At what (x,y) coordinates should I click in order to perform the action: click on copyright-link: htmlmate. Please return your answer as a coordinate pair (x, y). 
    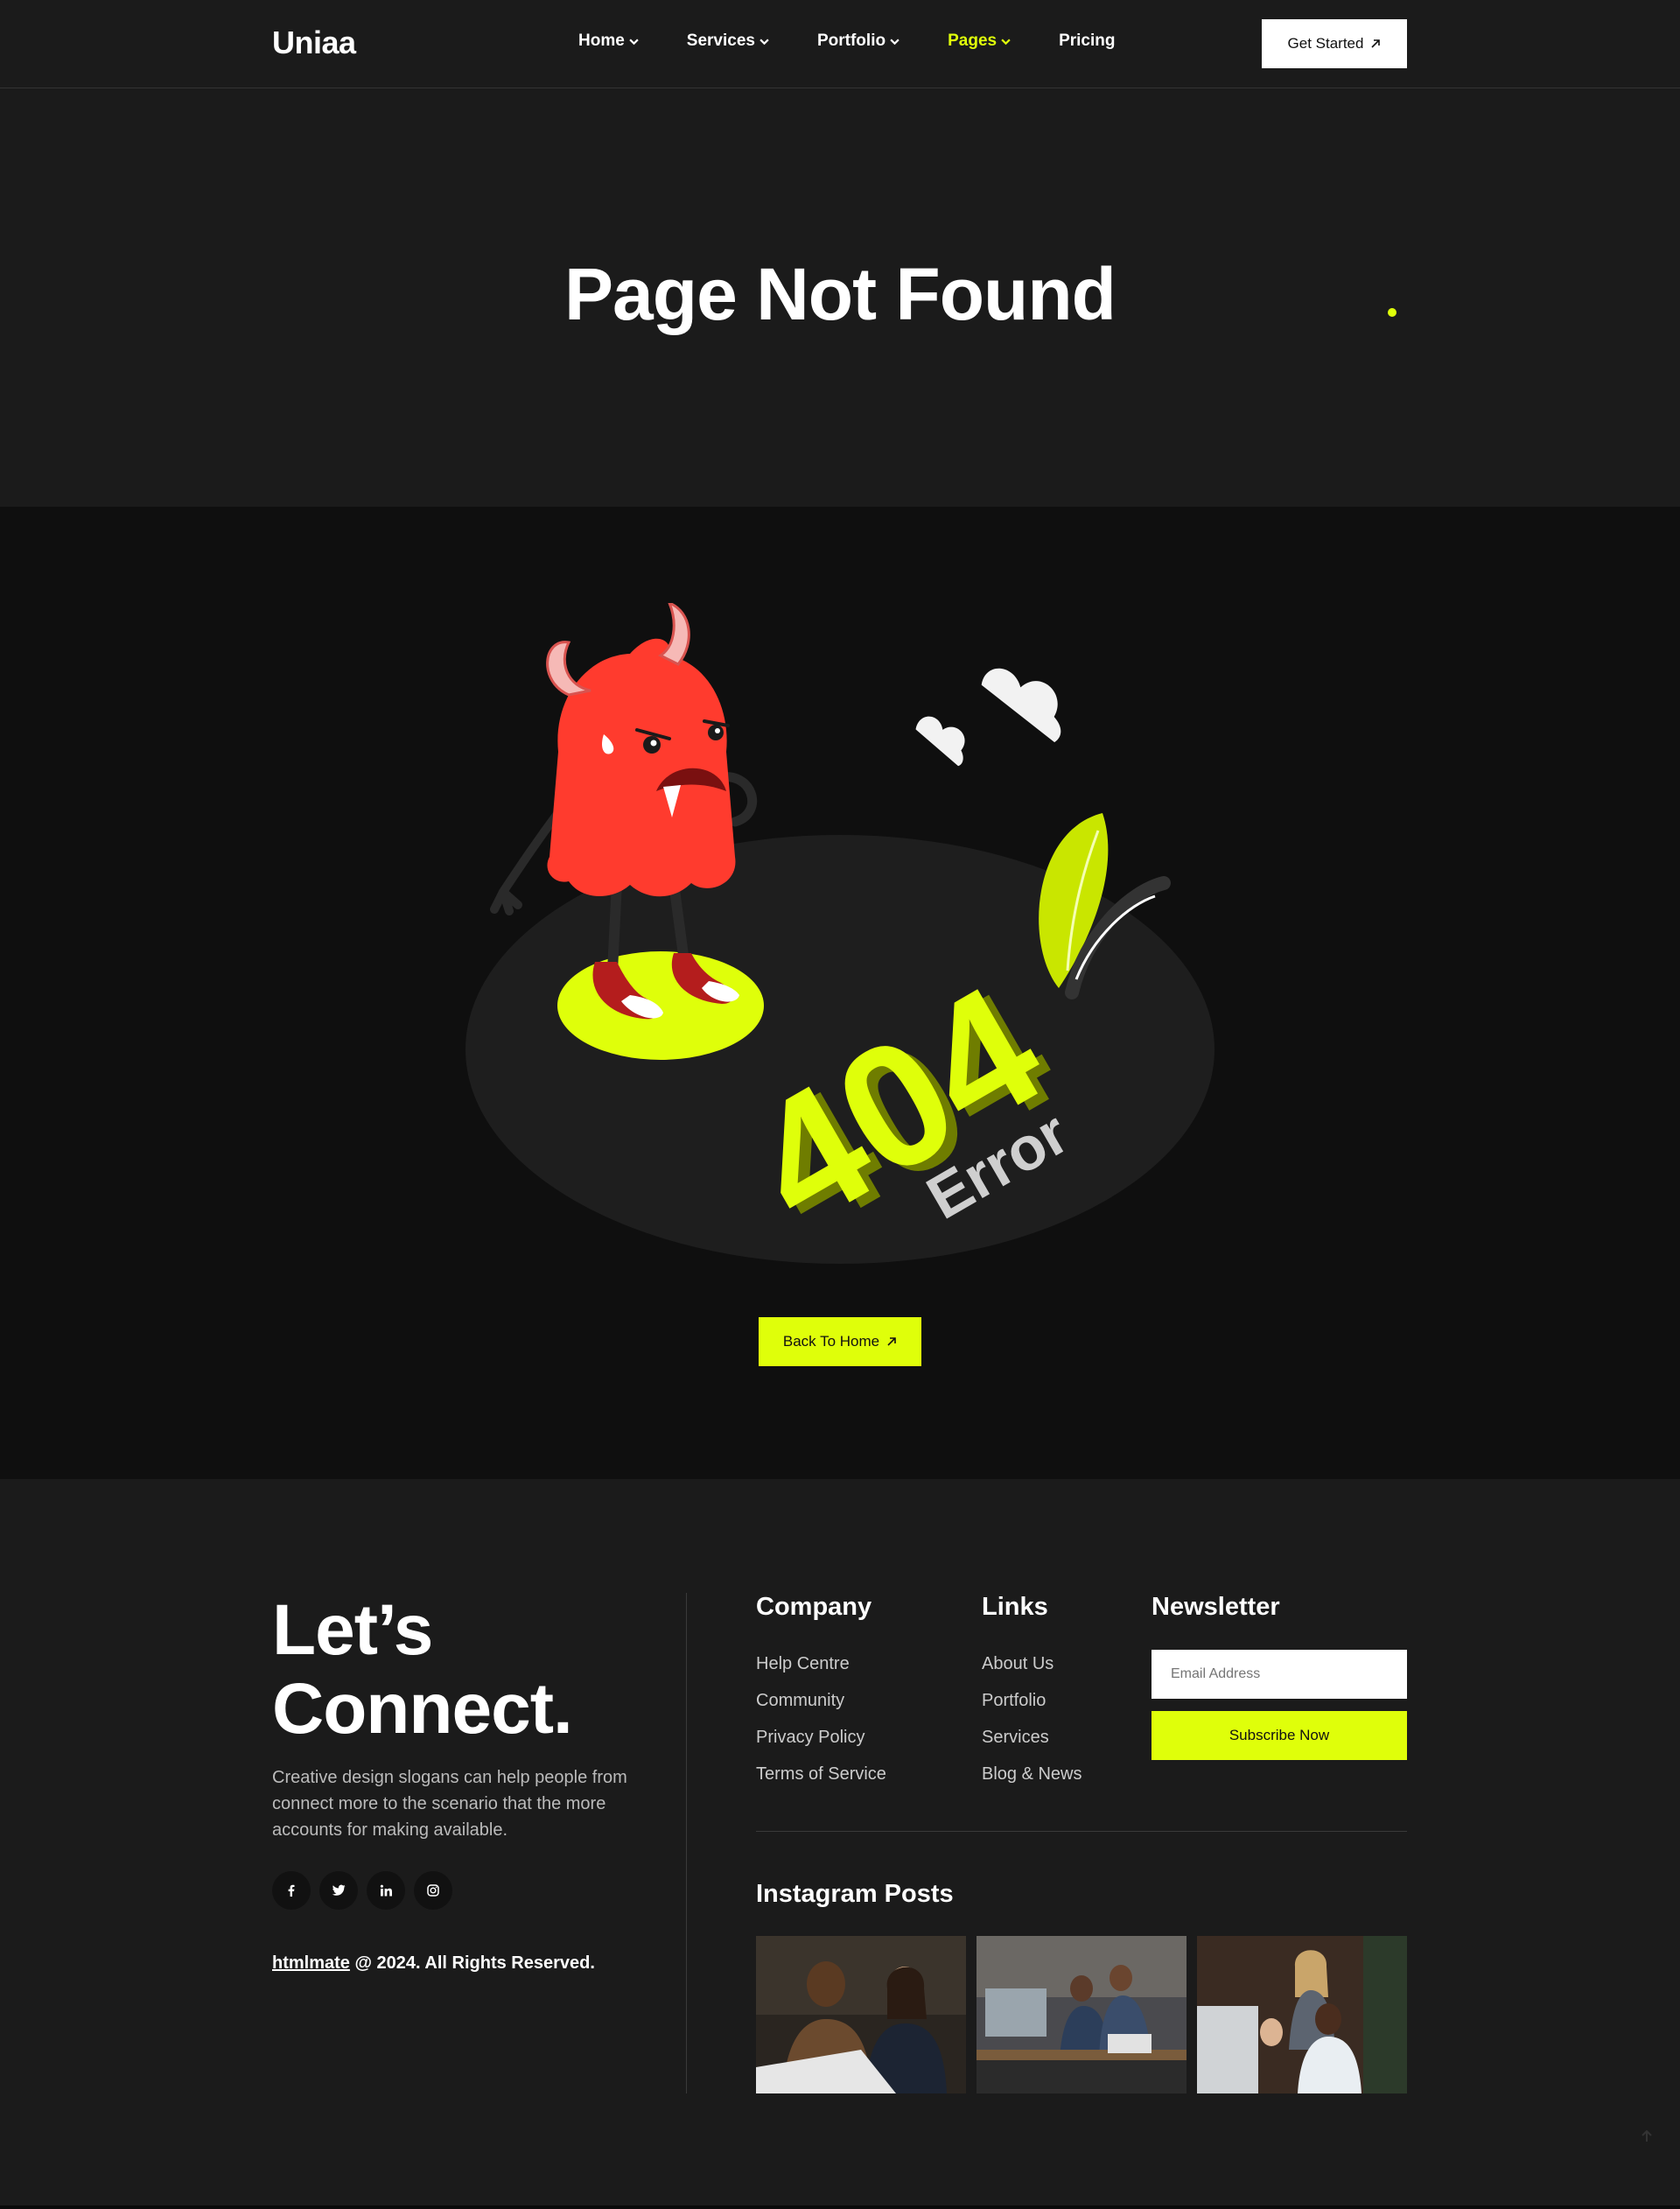
    Looking at the image, I should click on (311, 1963).